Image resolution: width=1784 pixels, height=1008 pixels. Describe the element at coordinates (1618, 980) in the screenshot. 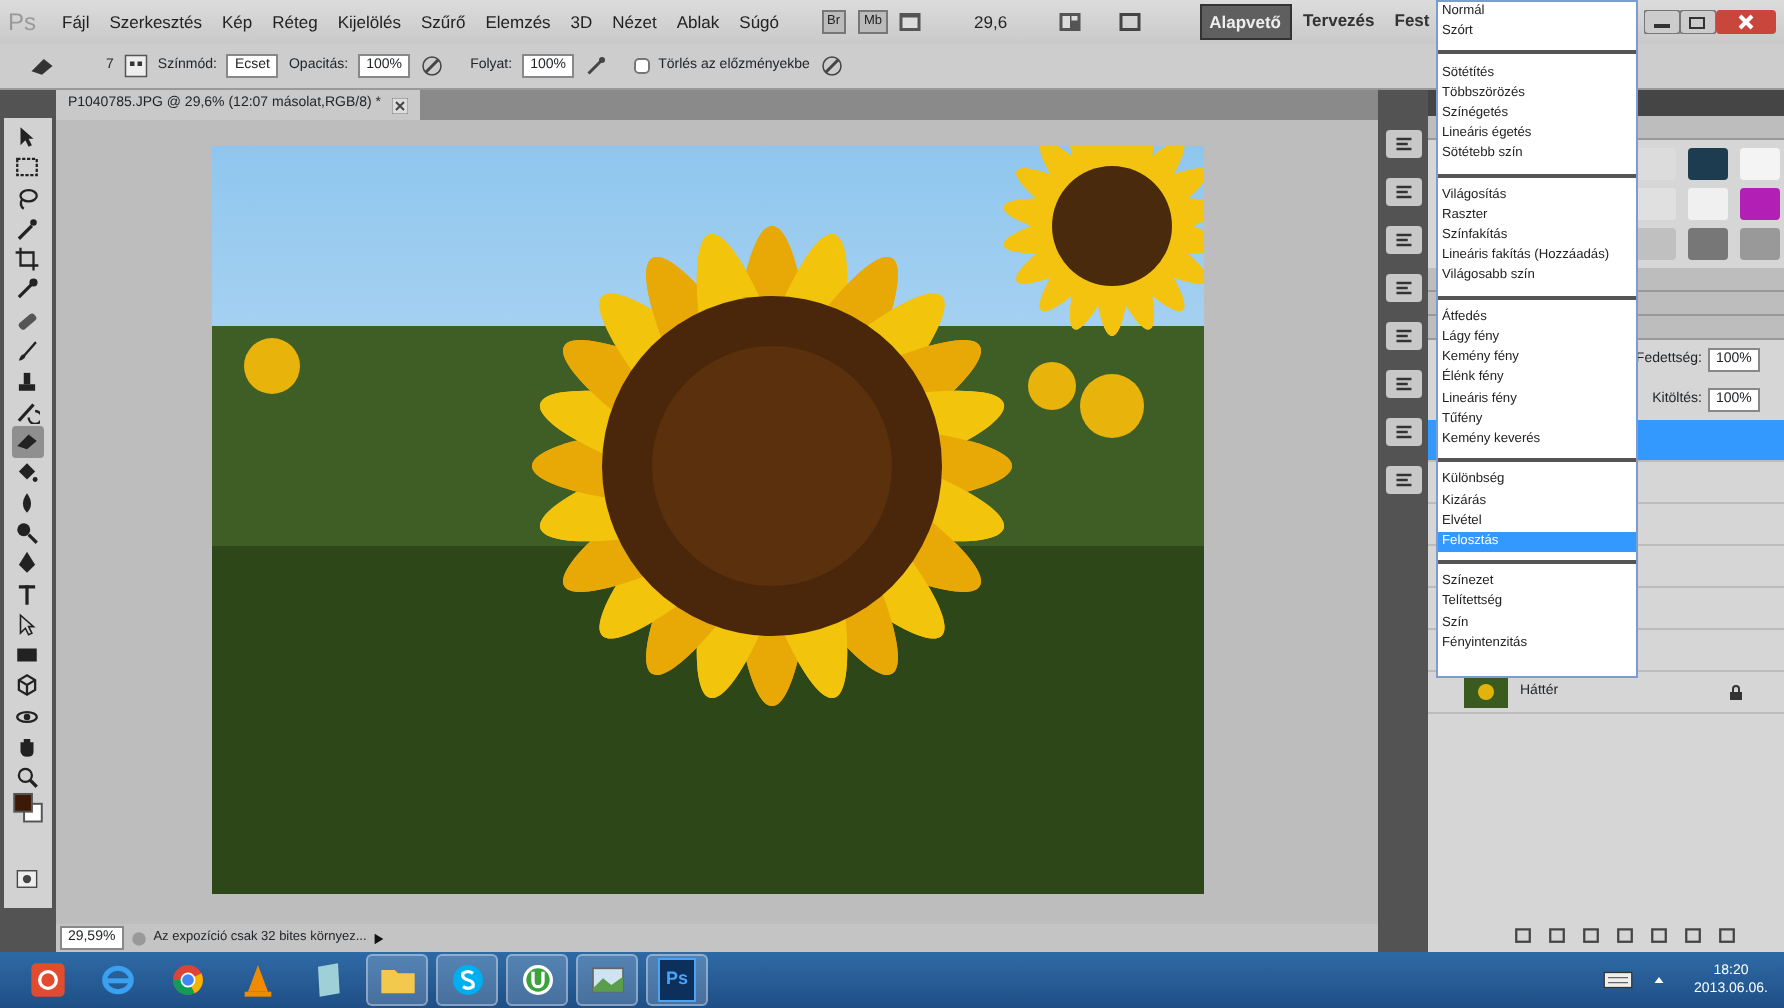

I see `keyboard-icon` at that location.